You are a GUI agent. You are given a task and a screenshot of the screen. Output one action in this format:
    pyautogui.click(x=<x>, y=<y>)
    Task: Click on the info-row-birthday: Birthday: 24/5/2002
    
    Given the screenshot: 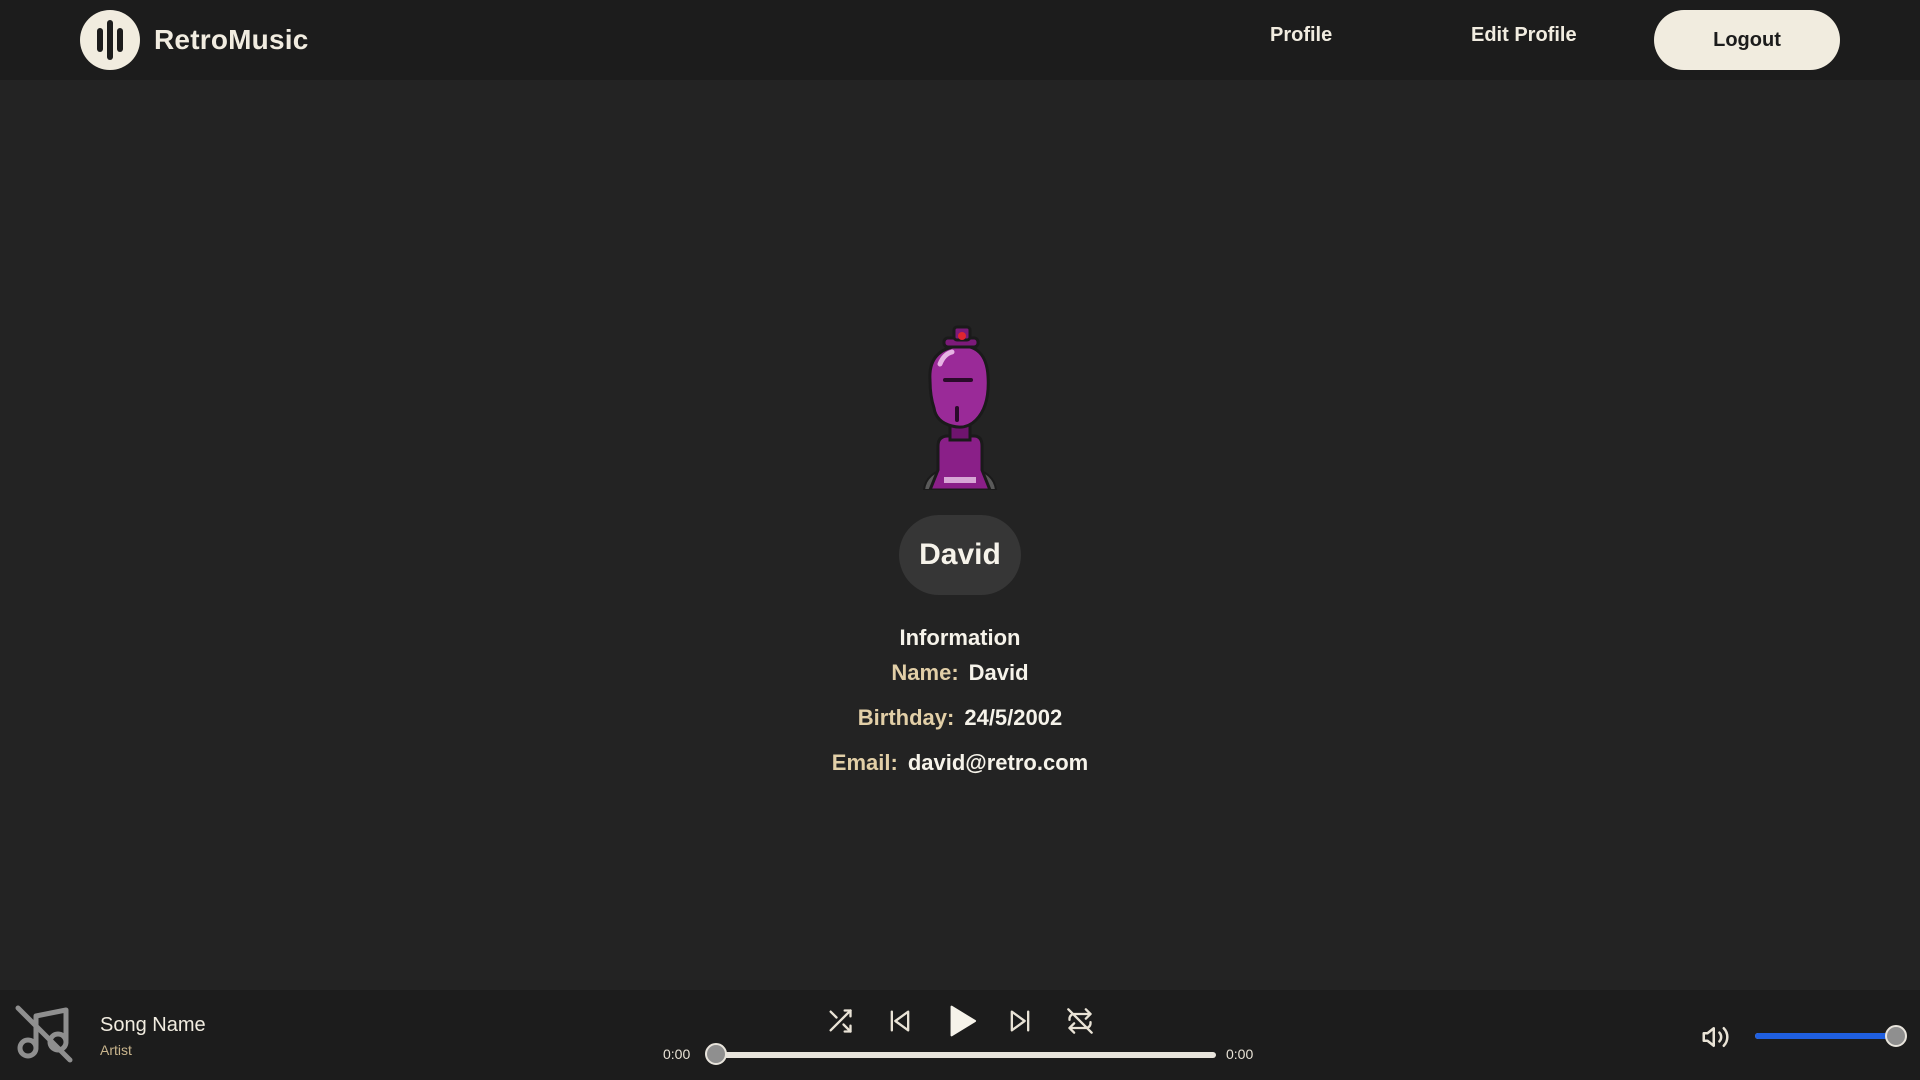 What is the action you would take?
    pyautogui.click(x=960, y=718)
    